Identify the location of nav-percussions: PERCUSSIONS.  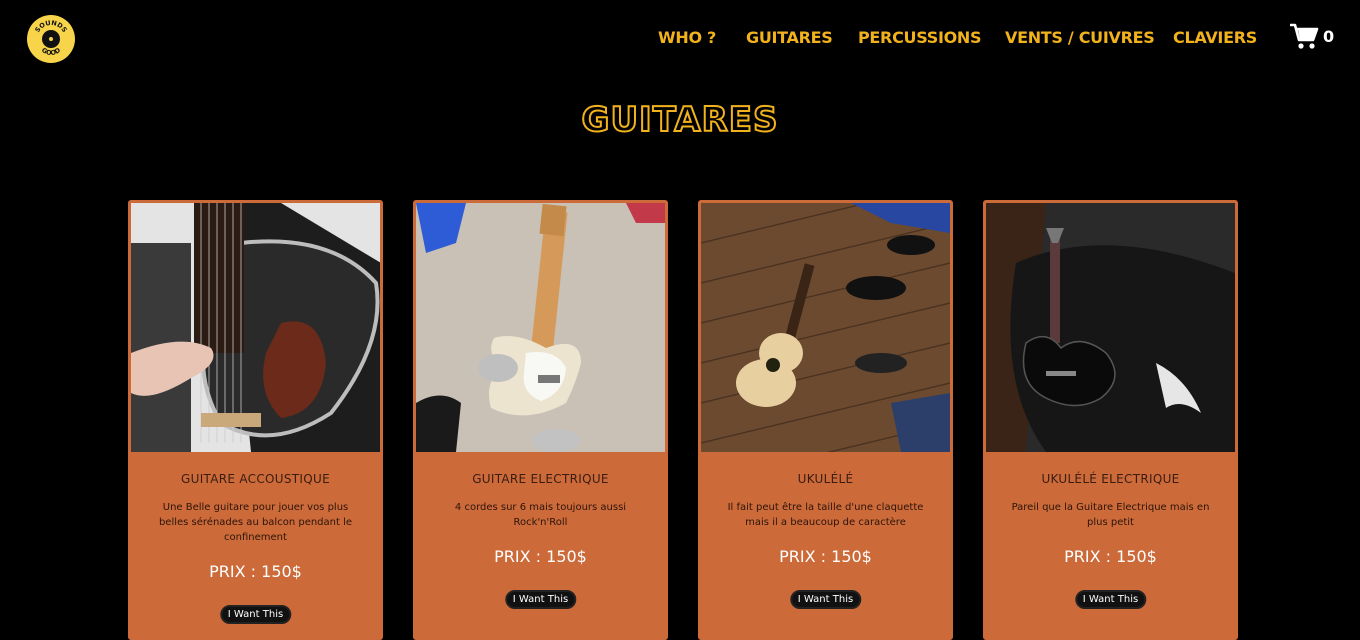
(920, 37).